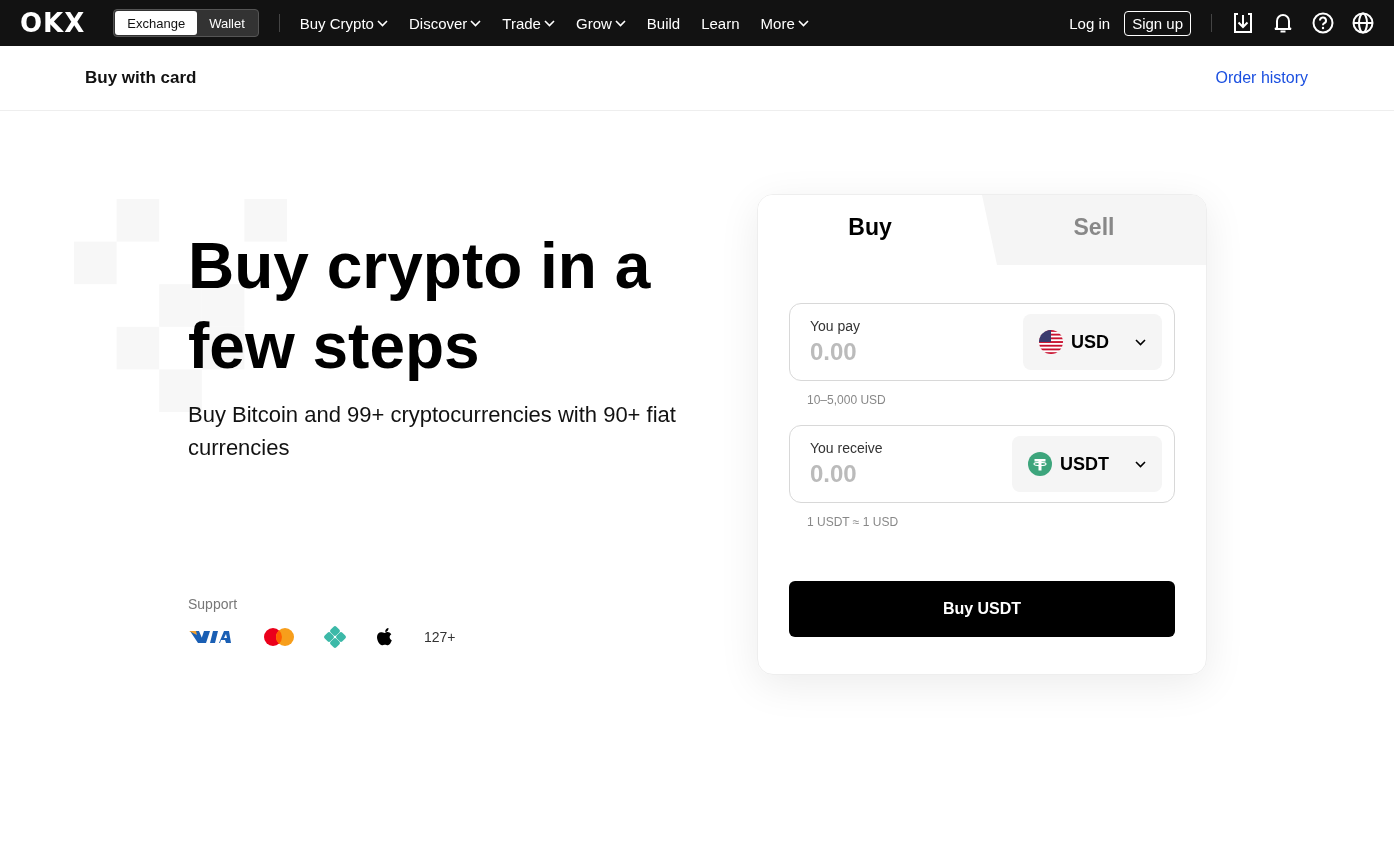  What do you see at coordinates (156, 23) in the screenshot?
I see `mode-tab: Exchange` at bounding box center [156, 23].